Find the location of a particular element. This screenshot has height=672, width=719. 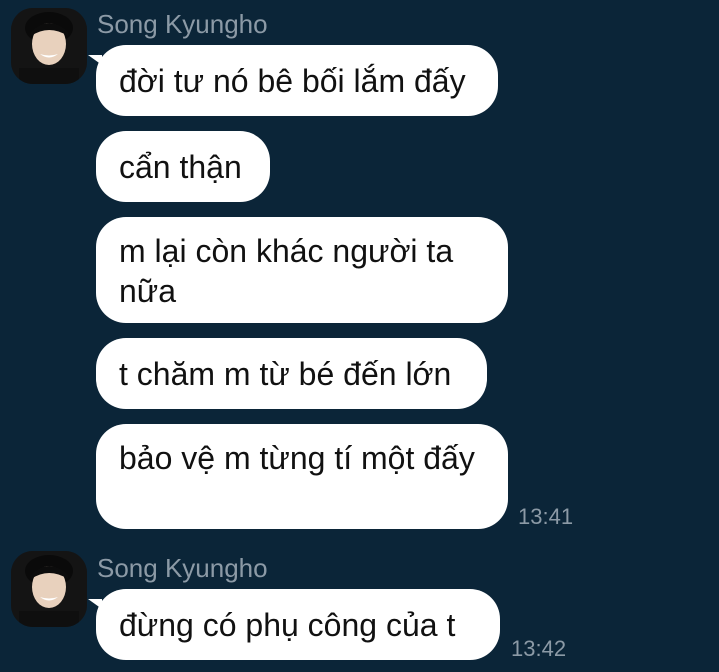

message-bubble: đời tư nó bê bối lắm đấy is located at coordinates (293, 80).